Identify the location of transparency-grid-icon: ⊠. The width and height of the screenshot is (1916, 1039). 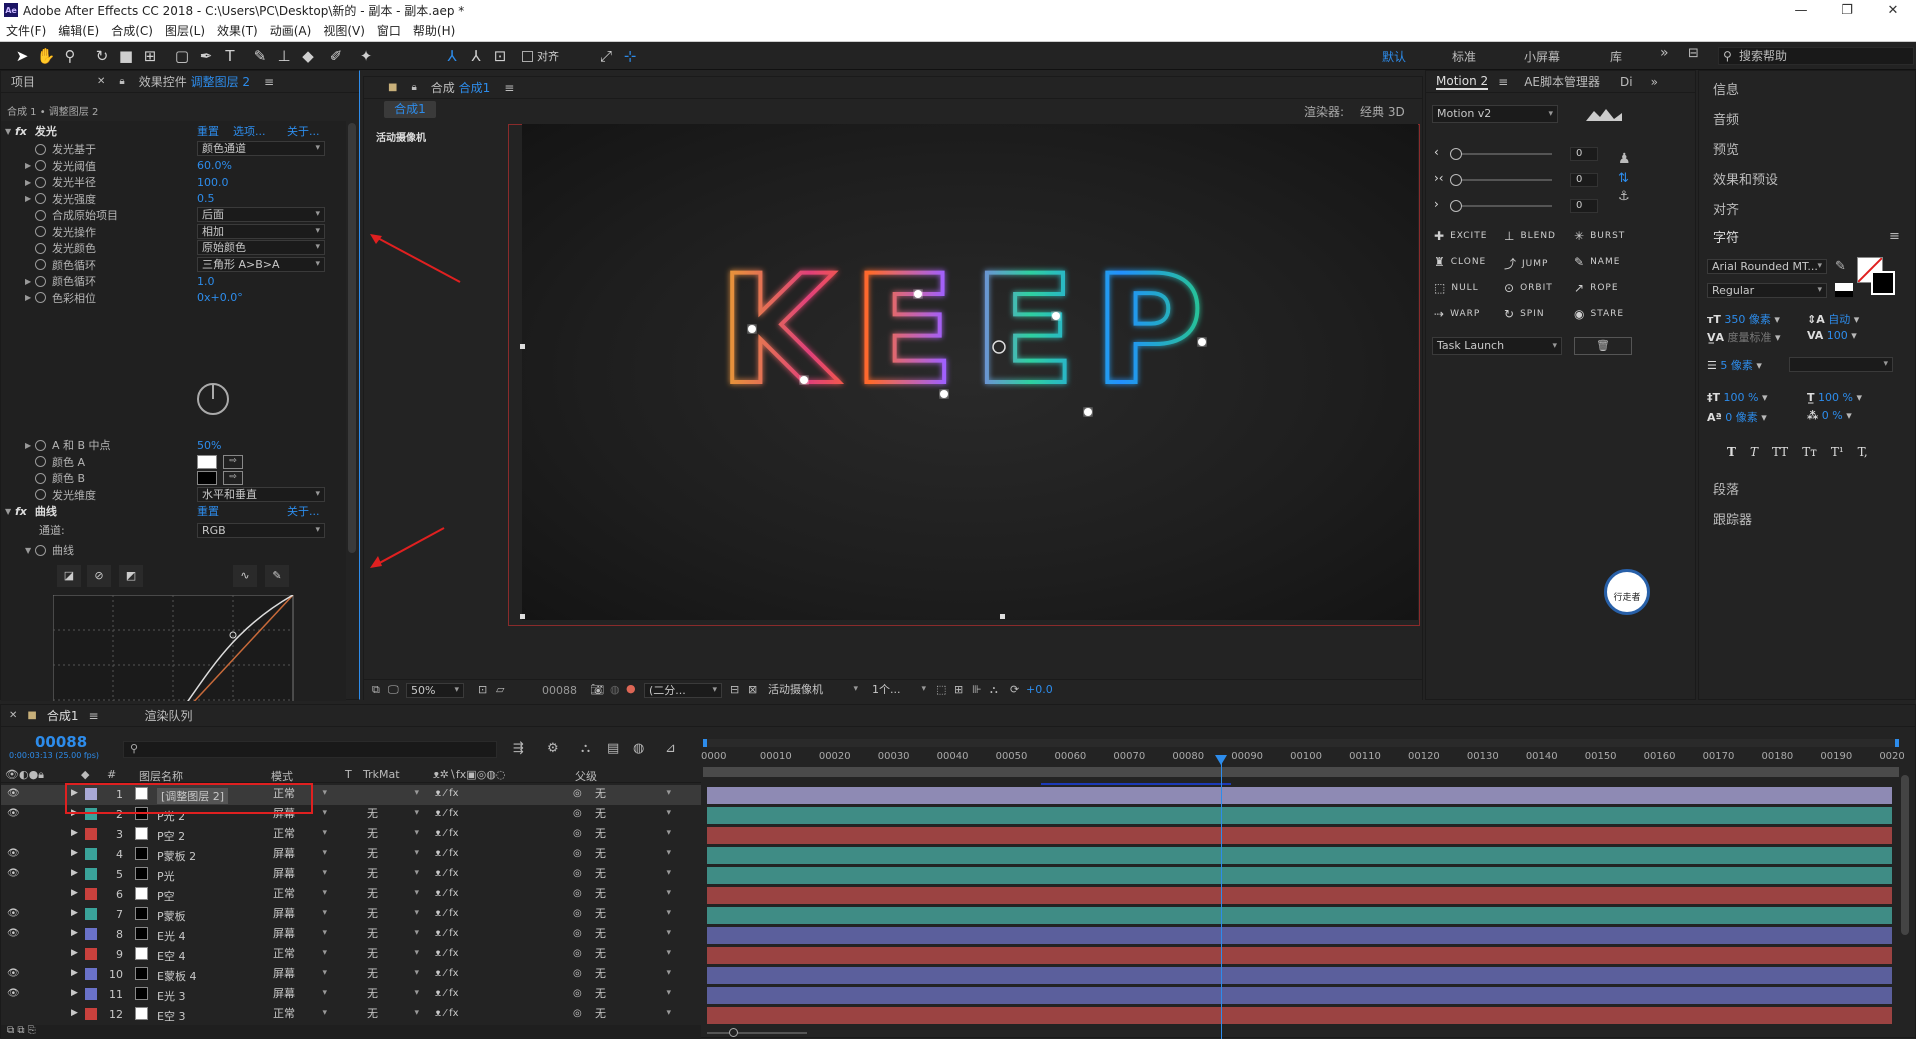
(752, 689).